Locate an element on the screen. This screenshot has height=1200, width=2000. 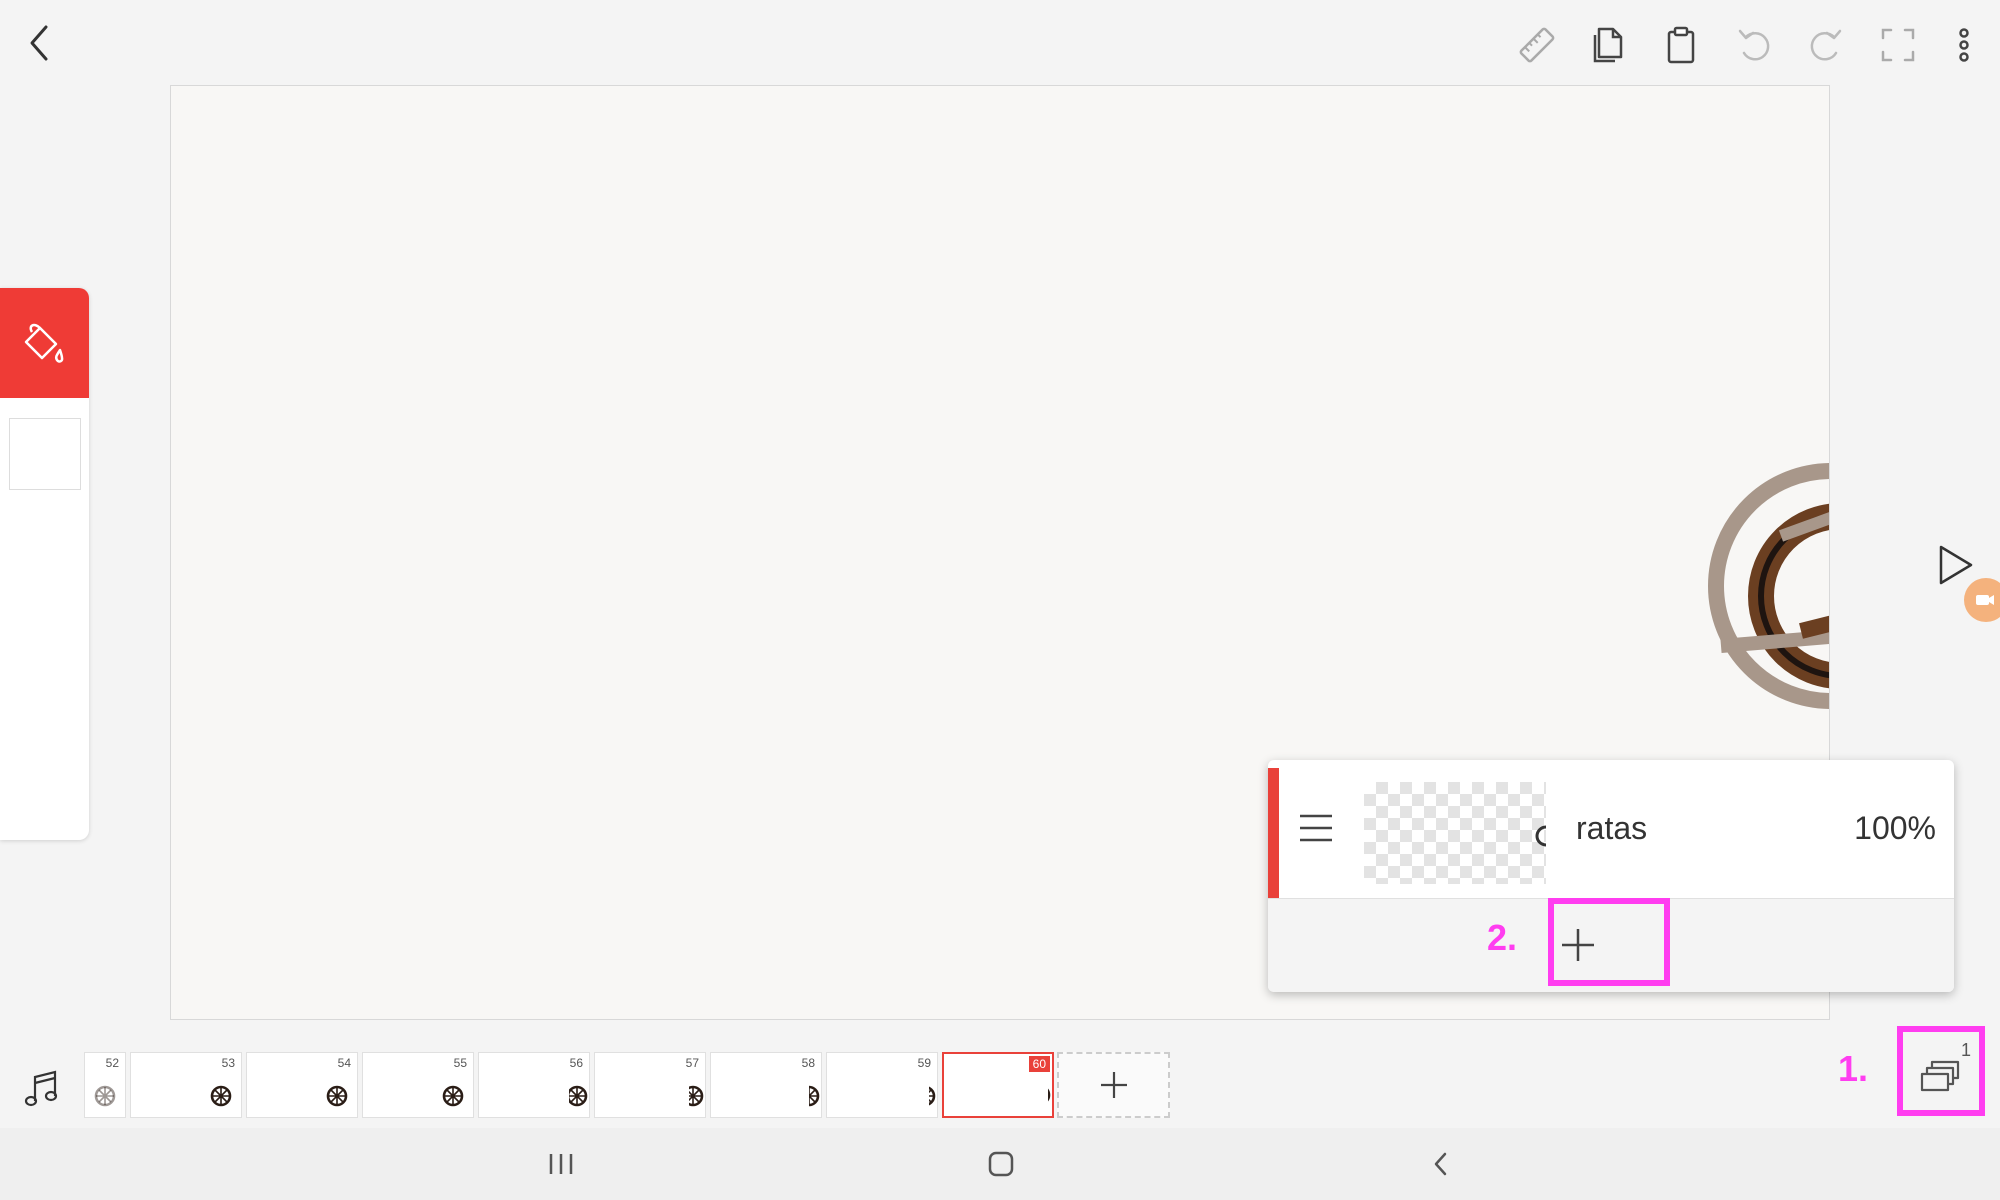
ruler-button is located at coordinates (1537, 45).